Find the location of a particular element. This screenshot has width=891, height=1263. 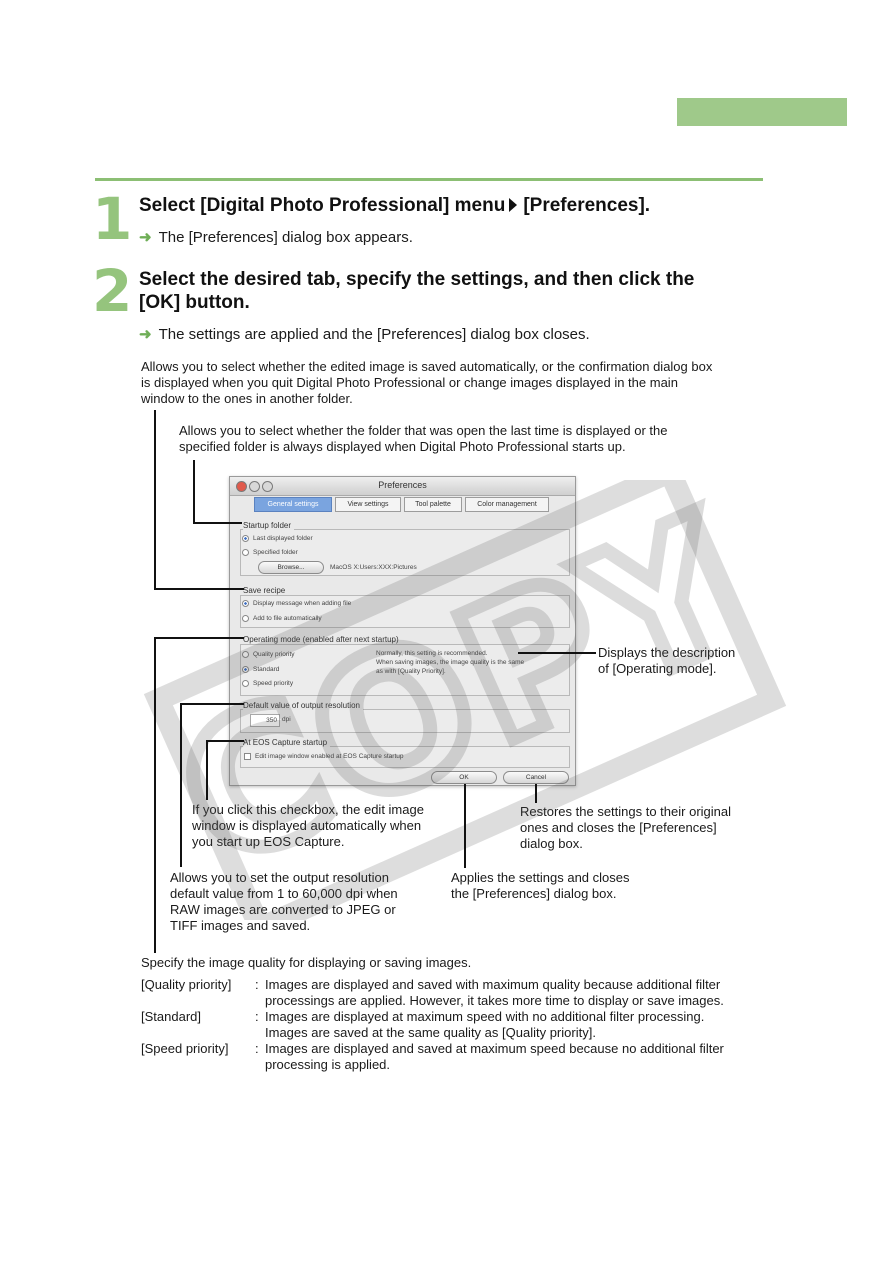

callout-line: Allows you to set the output resolution is located at coordinates (279, 877).